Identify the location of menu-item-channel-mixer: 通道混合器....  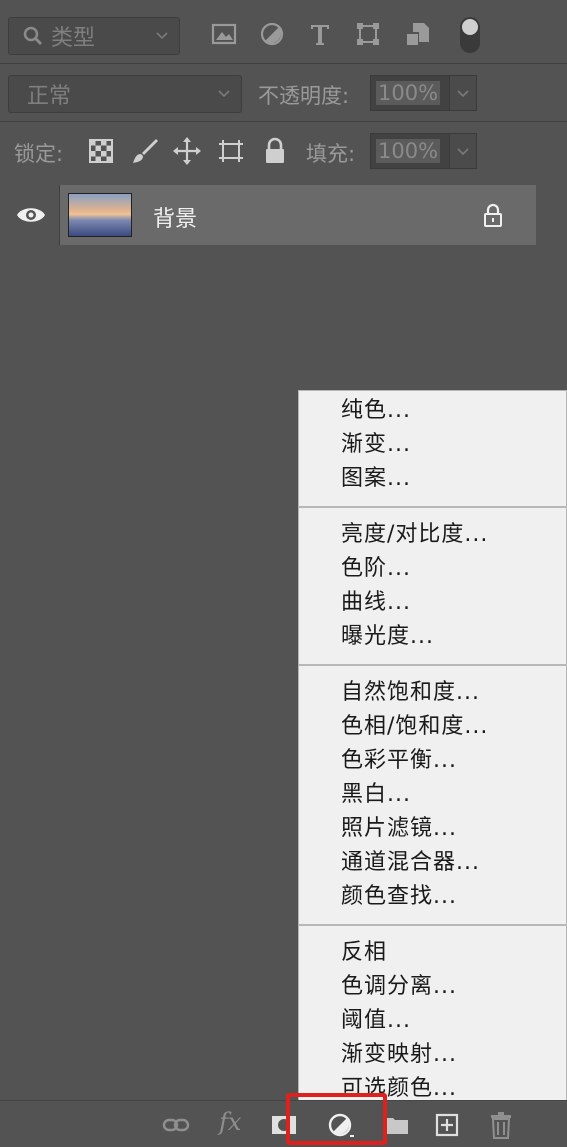
(410, 863).